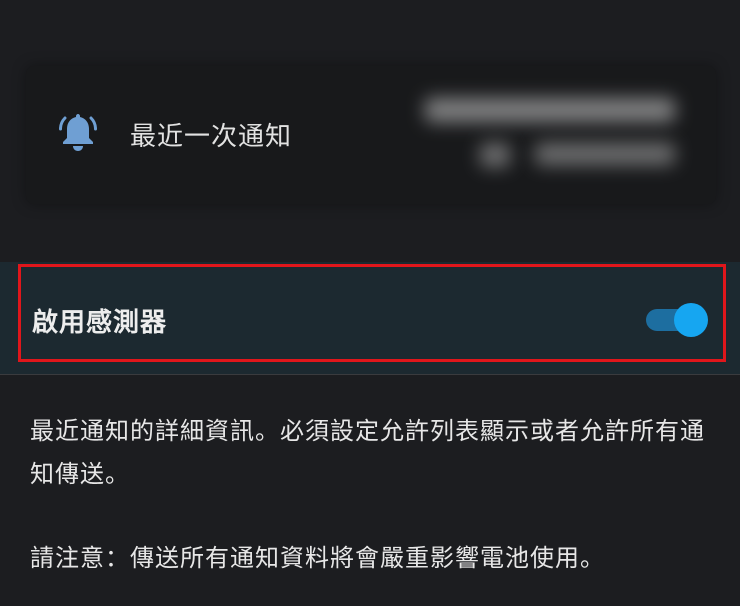 The width and height of the screenshot is (740, 606). What do you see at coordinates (495, 155) in the screenshot?
I see `redacted-notification-icon` at bounding box center [495, 155].